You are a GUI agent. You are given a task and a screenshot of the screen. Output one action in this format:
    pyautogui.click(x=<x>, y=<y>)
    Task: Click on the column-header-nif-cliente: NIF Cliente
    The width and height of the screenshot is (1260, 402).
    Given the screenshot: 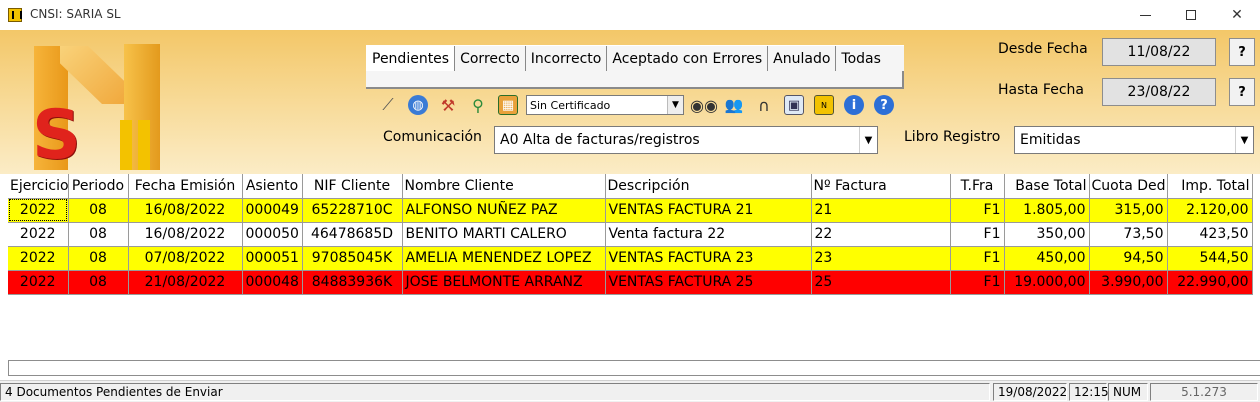 What is the action you would take?
    pyautogui.click(x=352, y=186)
    